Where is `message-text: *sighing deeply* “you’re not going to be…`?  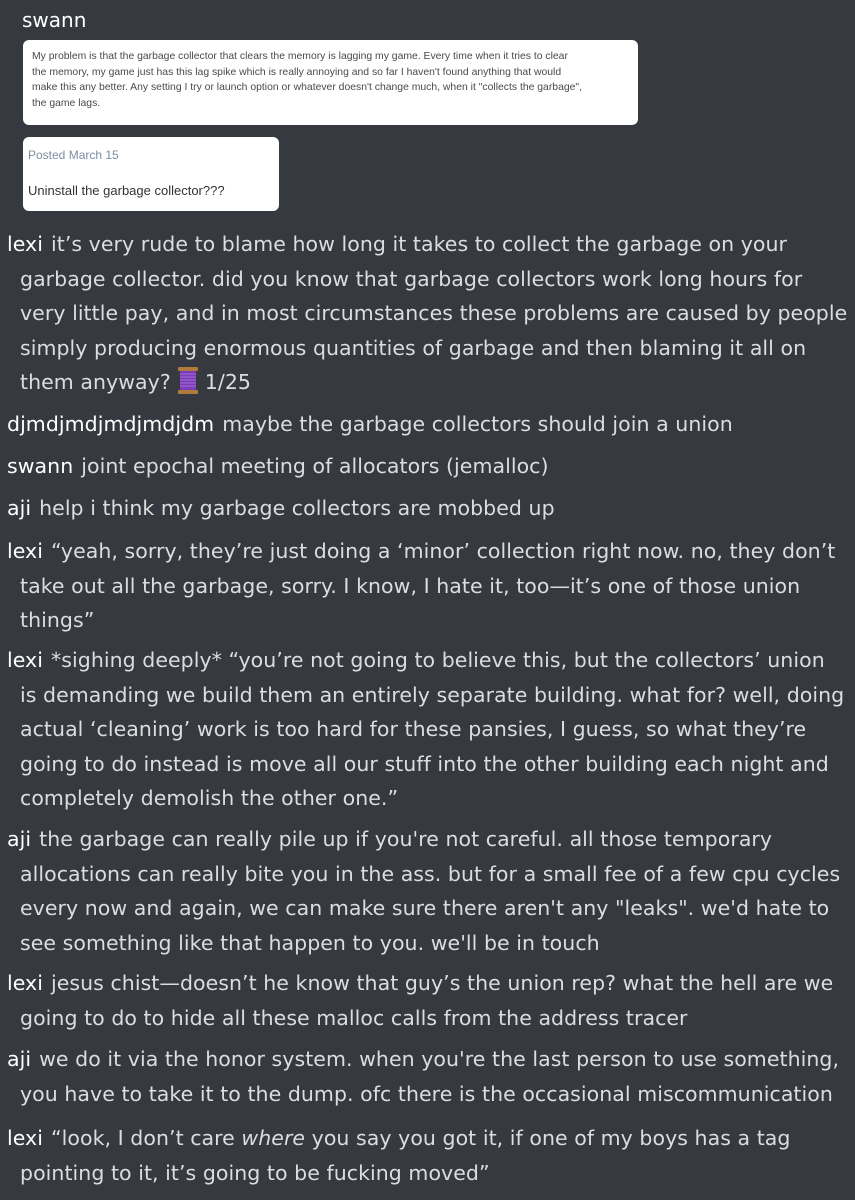
message-text: *sighing deeply* “you’re not going to be… is located at coordinates (437, 660).